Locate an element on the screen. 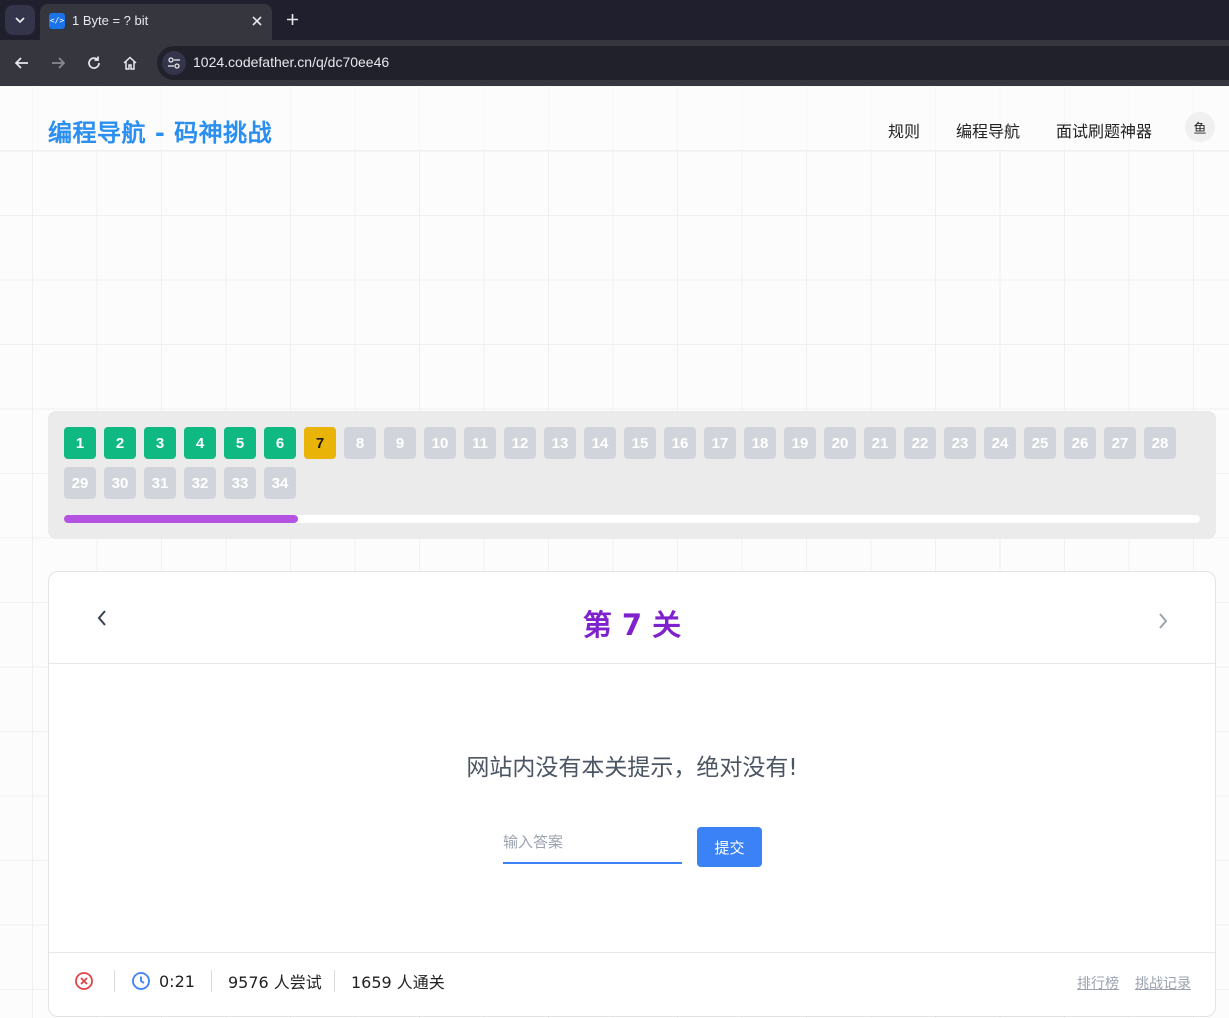  submit-button: 提交 is located at coordinates (729, 847).